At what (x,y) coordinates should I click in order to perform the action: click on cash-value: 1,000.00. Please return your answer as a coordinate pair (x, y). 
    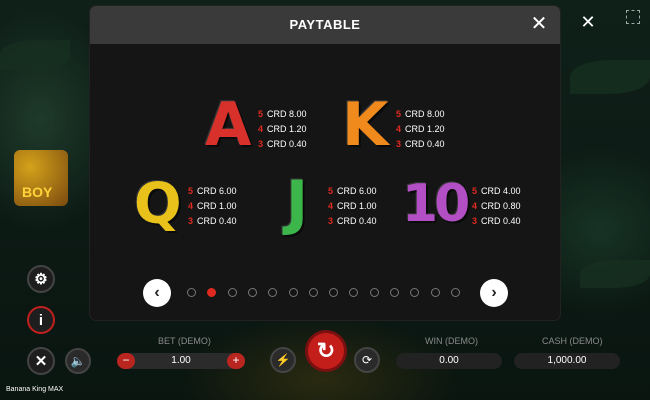
    Looking at the image, I should click on (567, 361).